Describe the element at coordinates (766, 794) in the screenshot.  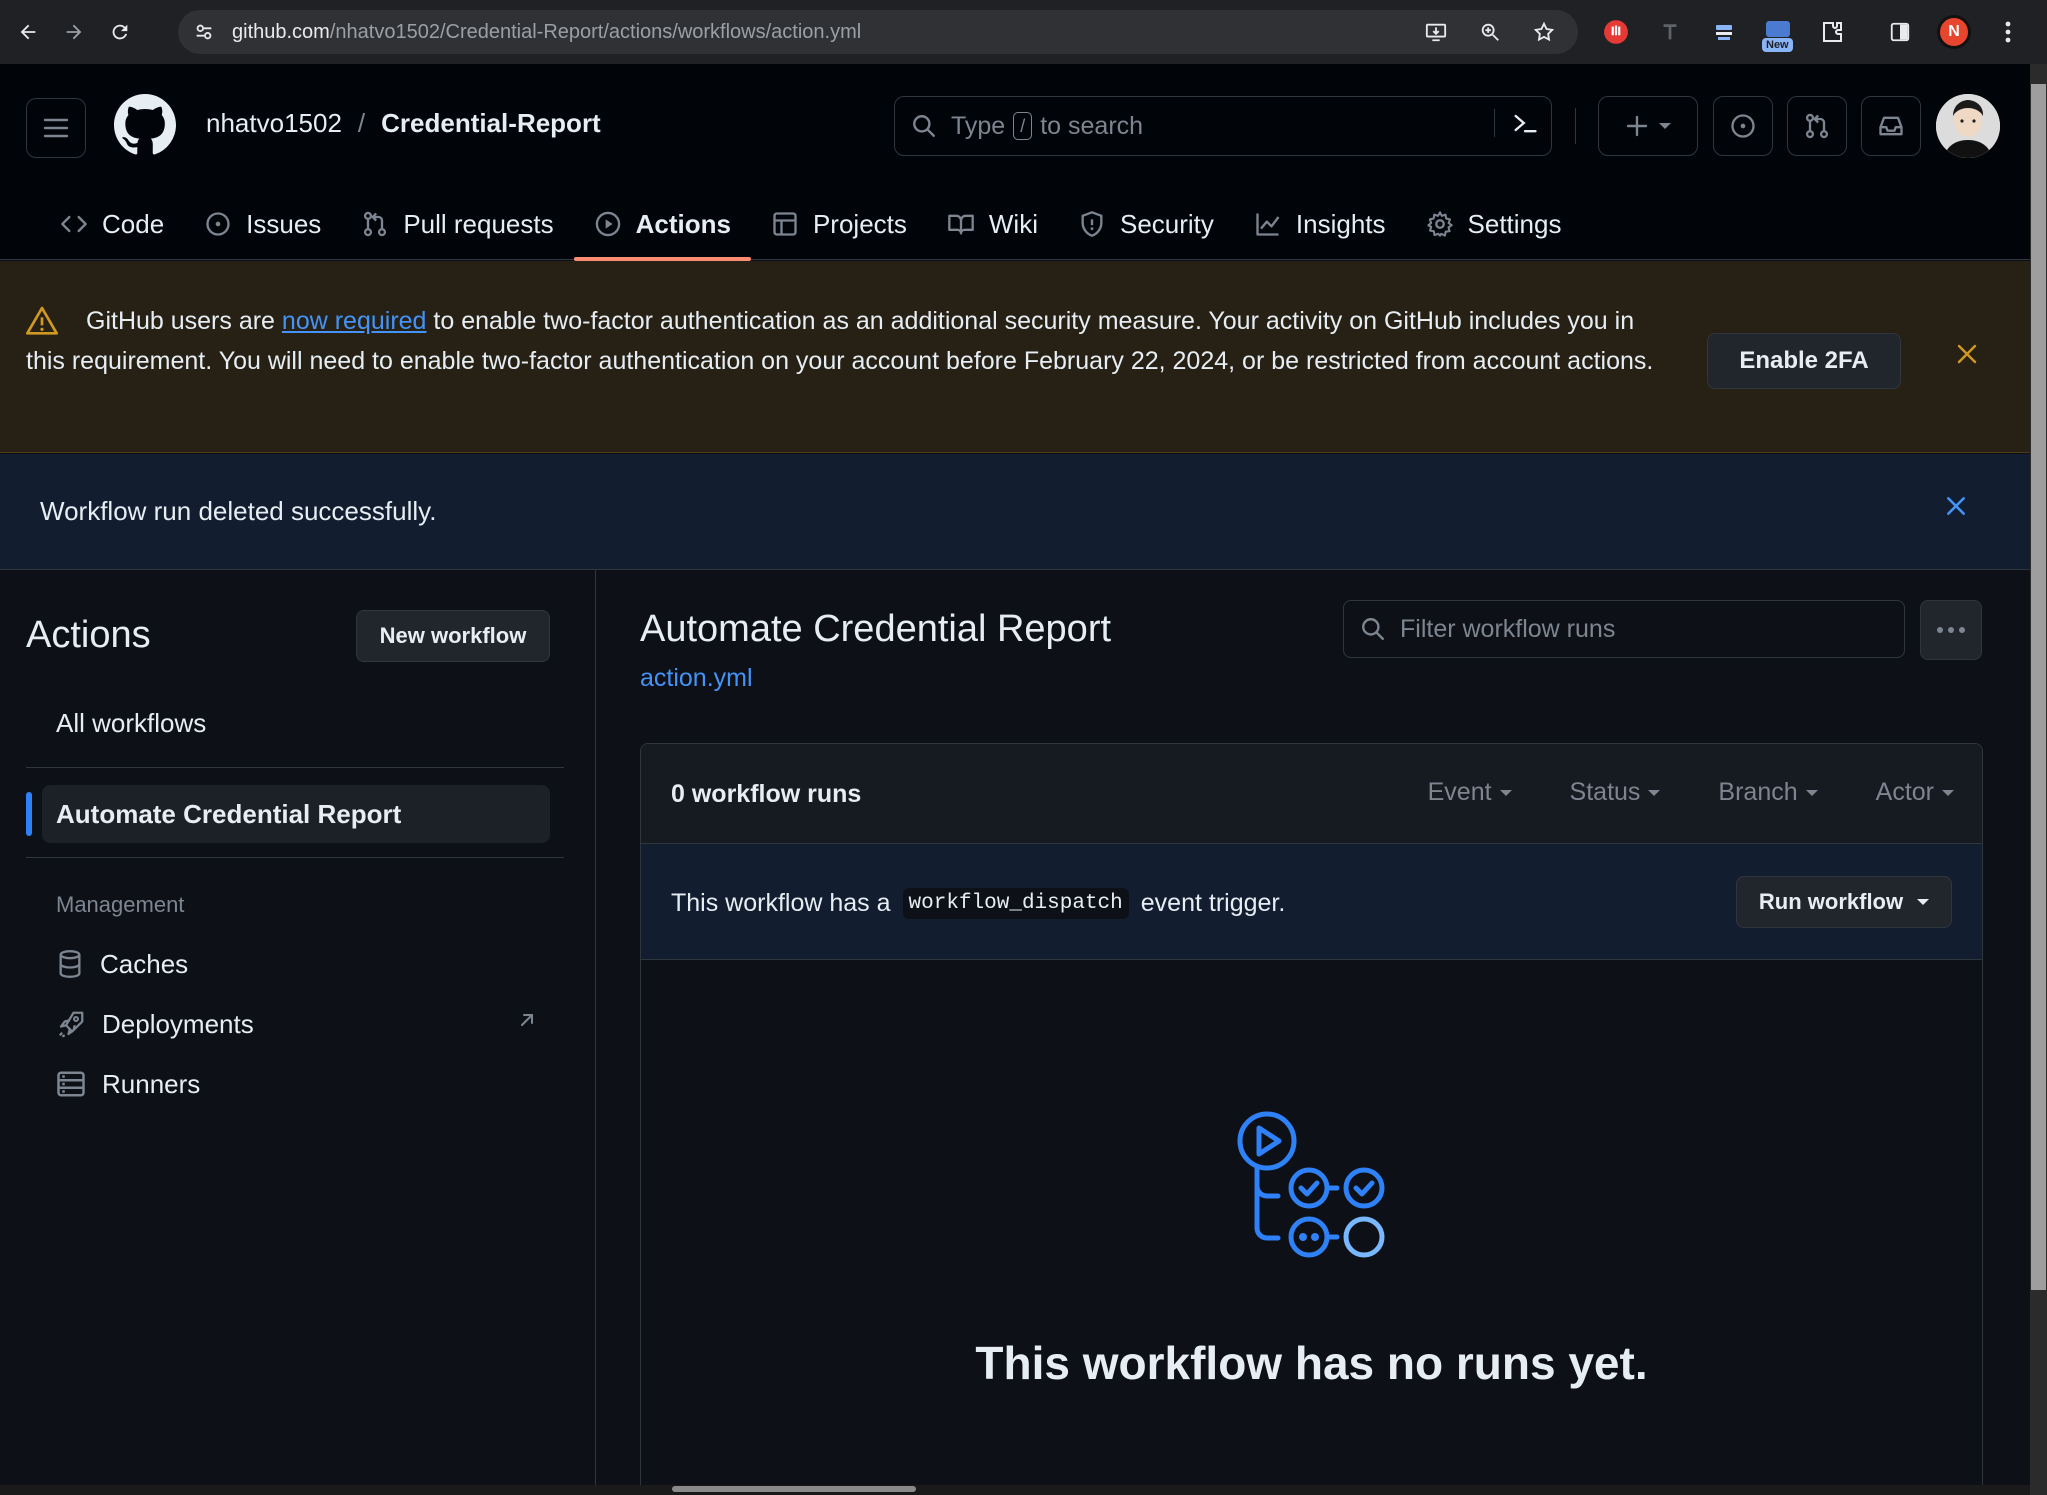
I see `runs-count: 0 workflow runs` at that location.